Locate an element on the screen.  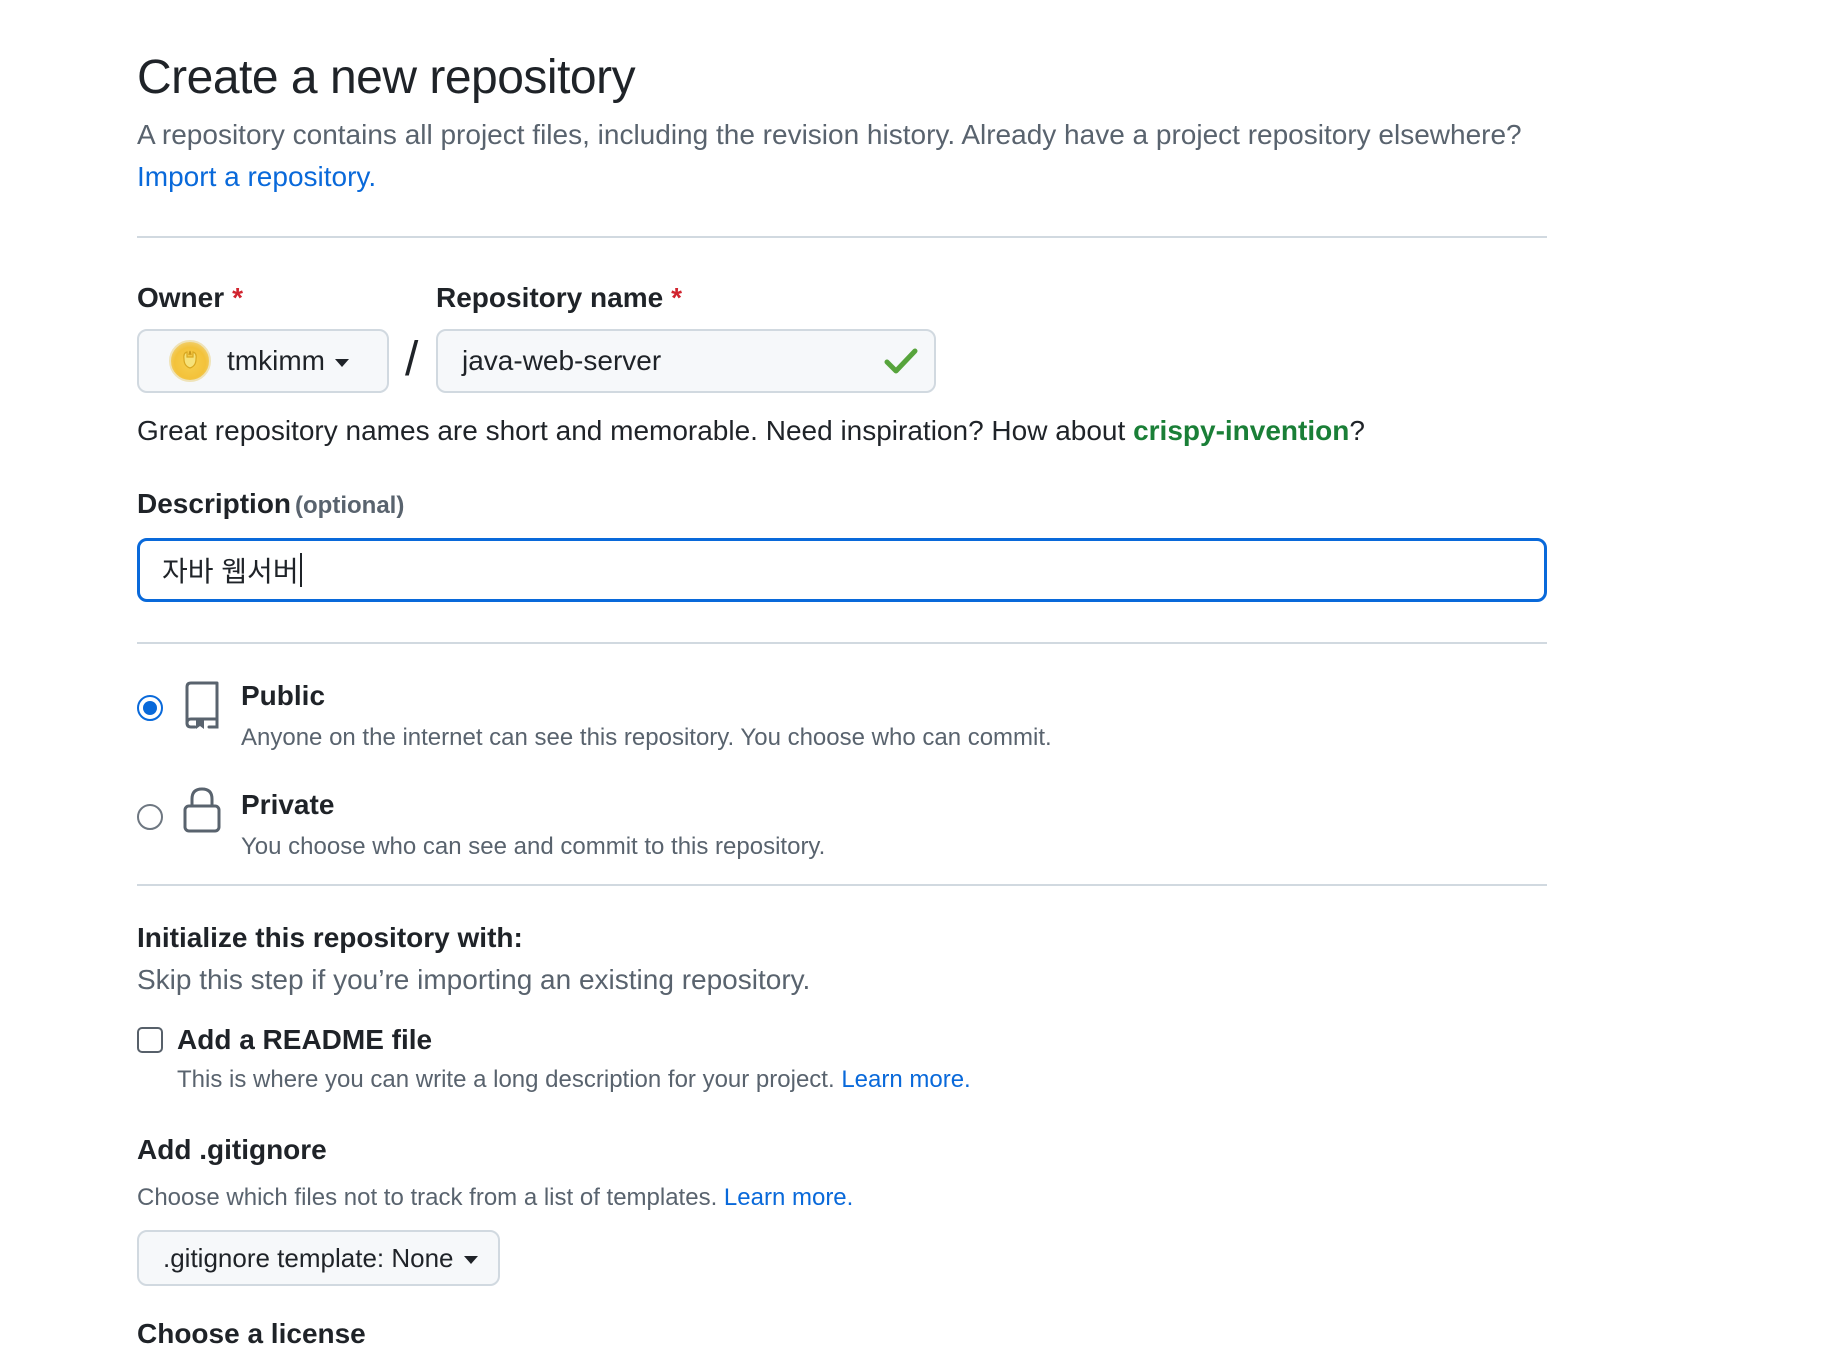
description-label: Description (optional) is located at coordinates (270, 504).